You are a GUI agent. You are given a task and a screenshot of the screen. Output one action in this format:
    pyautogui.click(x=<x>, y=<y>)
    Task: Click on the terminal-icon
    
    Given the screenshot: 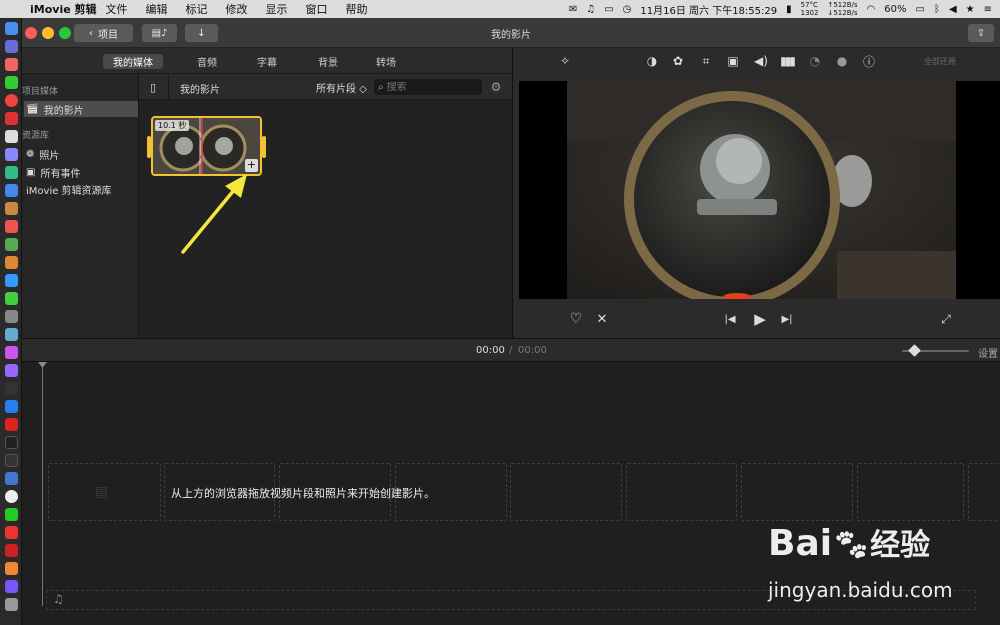 What is the action you would take?
    pyautogui.click(x=11, y=442)
    